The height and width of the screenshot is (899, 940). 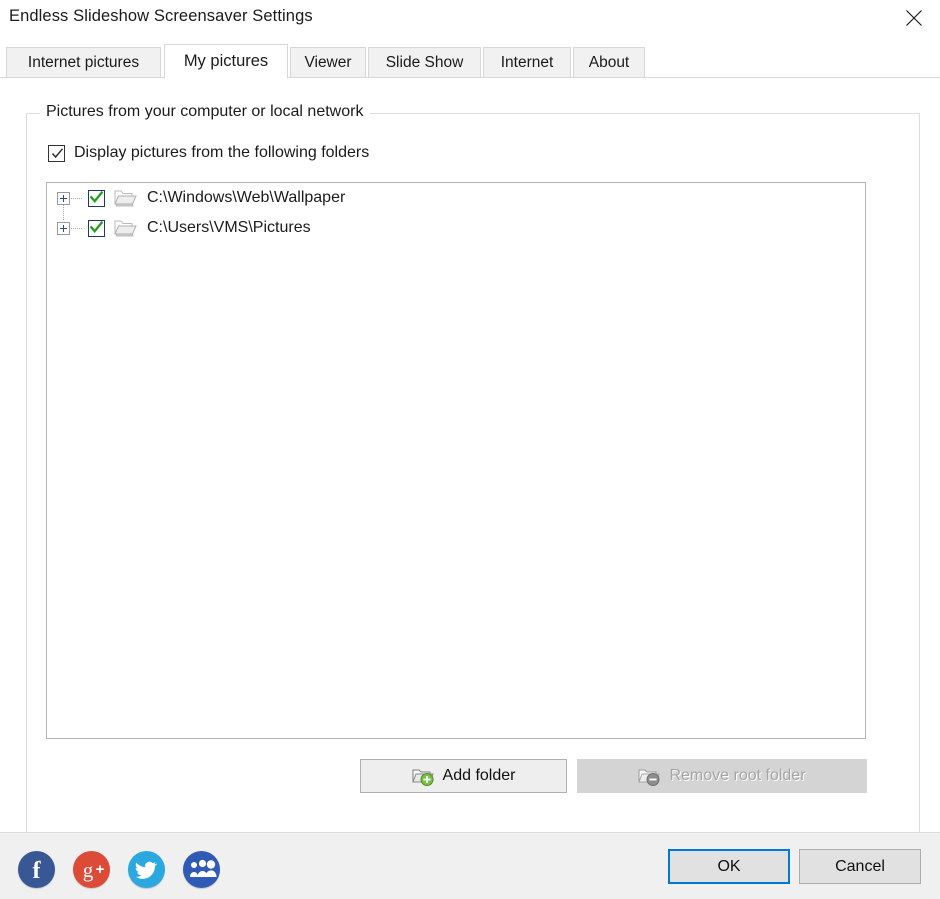 What do you see at coordinates (456, 228) in the screenshot?
I see `tree-item: C:\Users\VMS\Pictures` at bounding box center [456, 228].